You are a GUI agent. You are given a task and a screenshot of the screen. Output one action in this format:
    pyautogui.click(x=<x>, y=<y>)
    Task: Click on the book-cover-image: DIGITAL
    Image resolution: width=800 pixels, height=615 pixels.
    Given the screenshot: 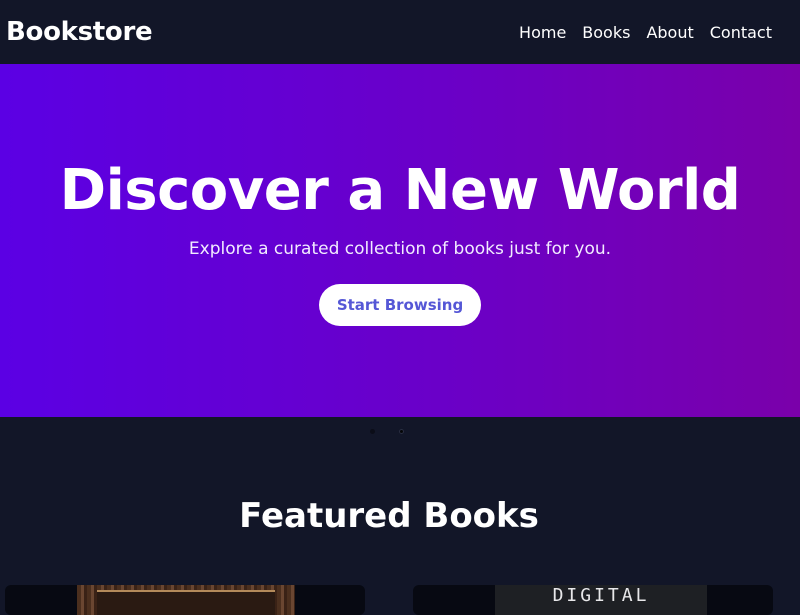 What is the action you would take?
    pyautogui.click(x=601, y=600)
    